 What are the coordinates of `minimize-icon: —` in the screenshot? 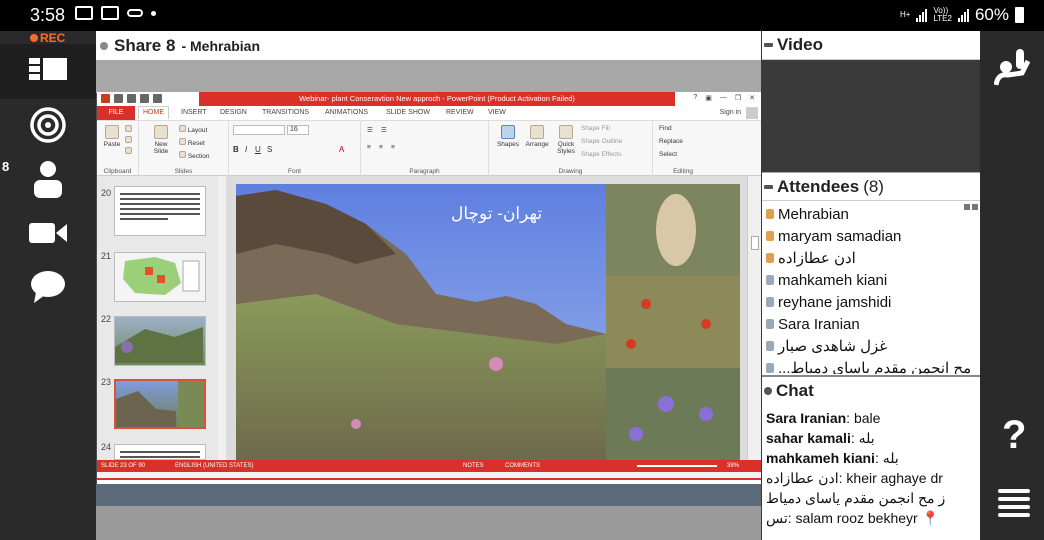 It's located at (723, 98).